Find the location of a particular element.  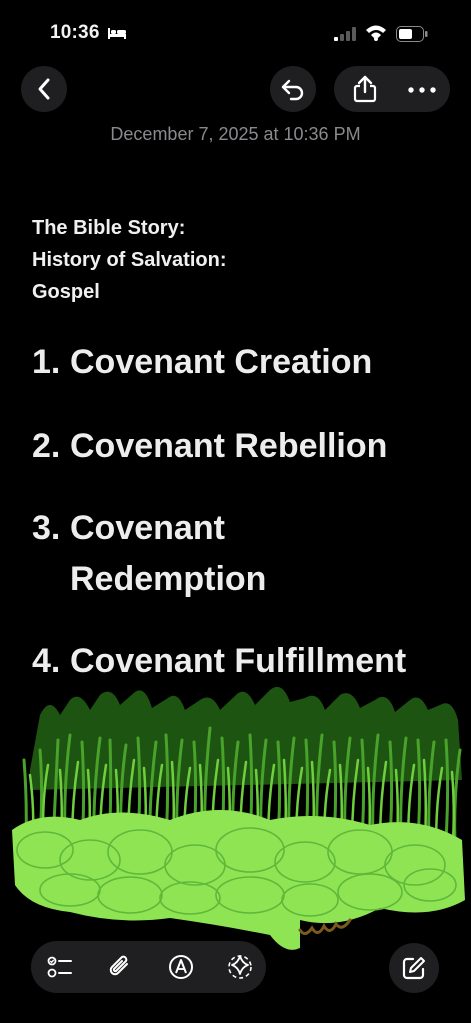

list-number: 2. is located at coordinates (46, 446).